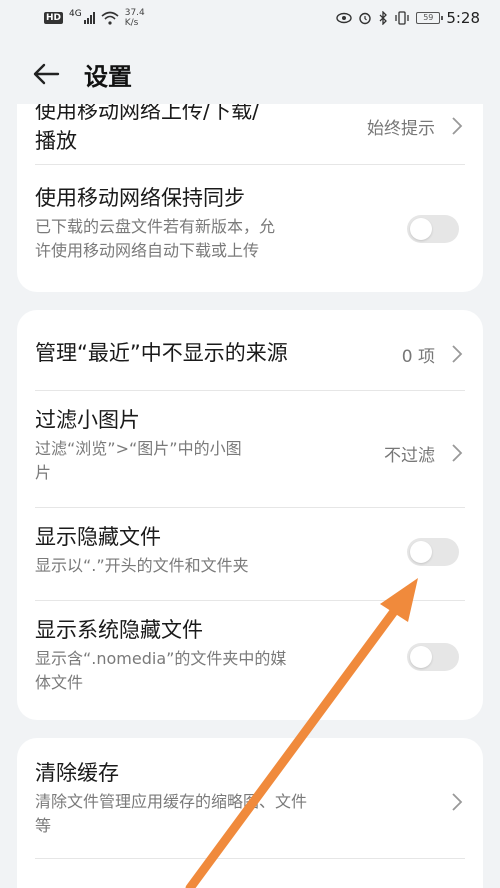 The width and height of the screenshot is (500, 888). Describe the element at coordinates (46, 74) in the screenshot. I see `back-arrow-icon` at that location.